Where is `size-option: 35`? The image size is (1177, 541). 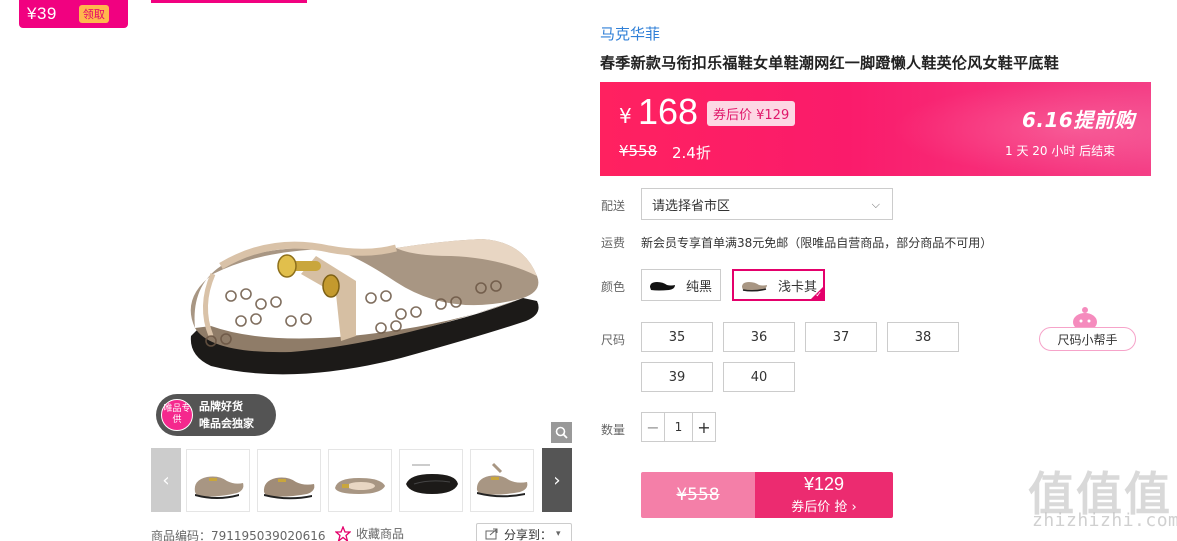
size-option: 35 is located at coordinates (677, 337).